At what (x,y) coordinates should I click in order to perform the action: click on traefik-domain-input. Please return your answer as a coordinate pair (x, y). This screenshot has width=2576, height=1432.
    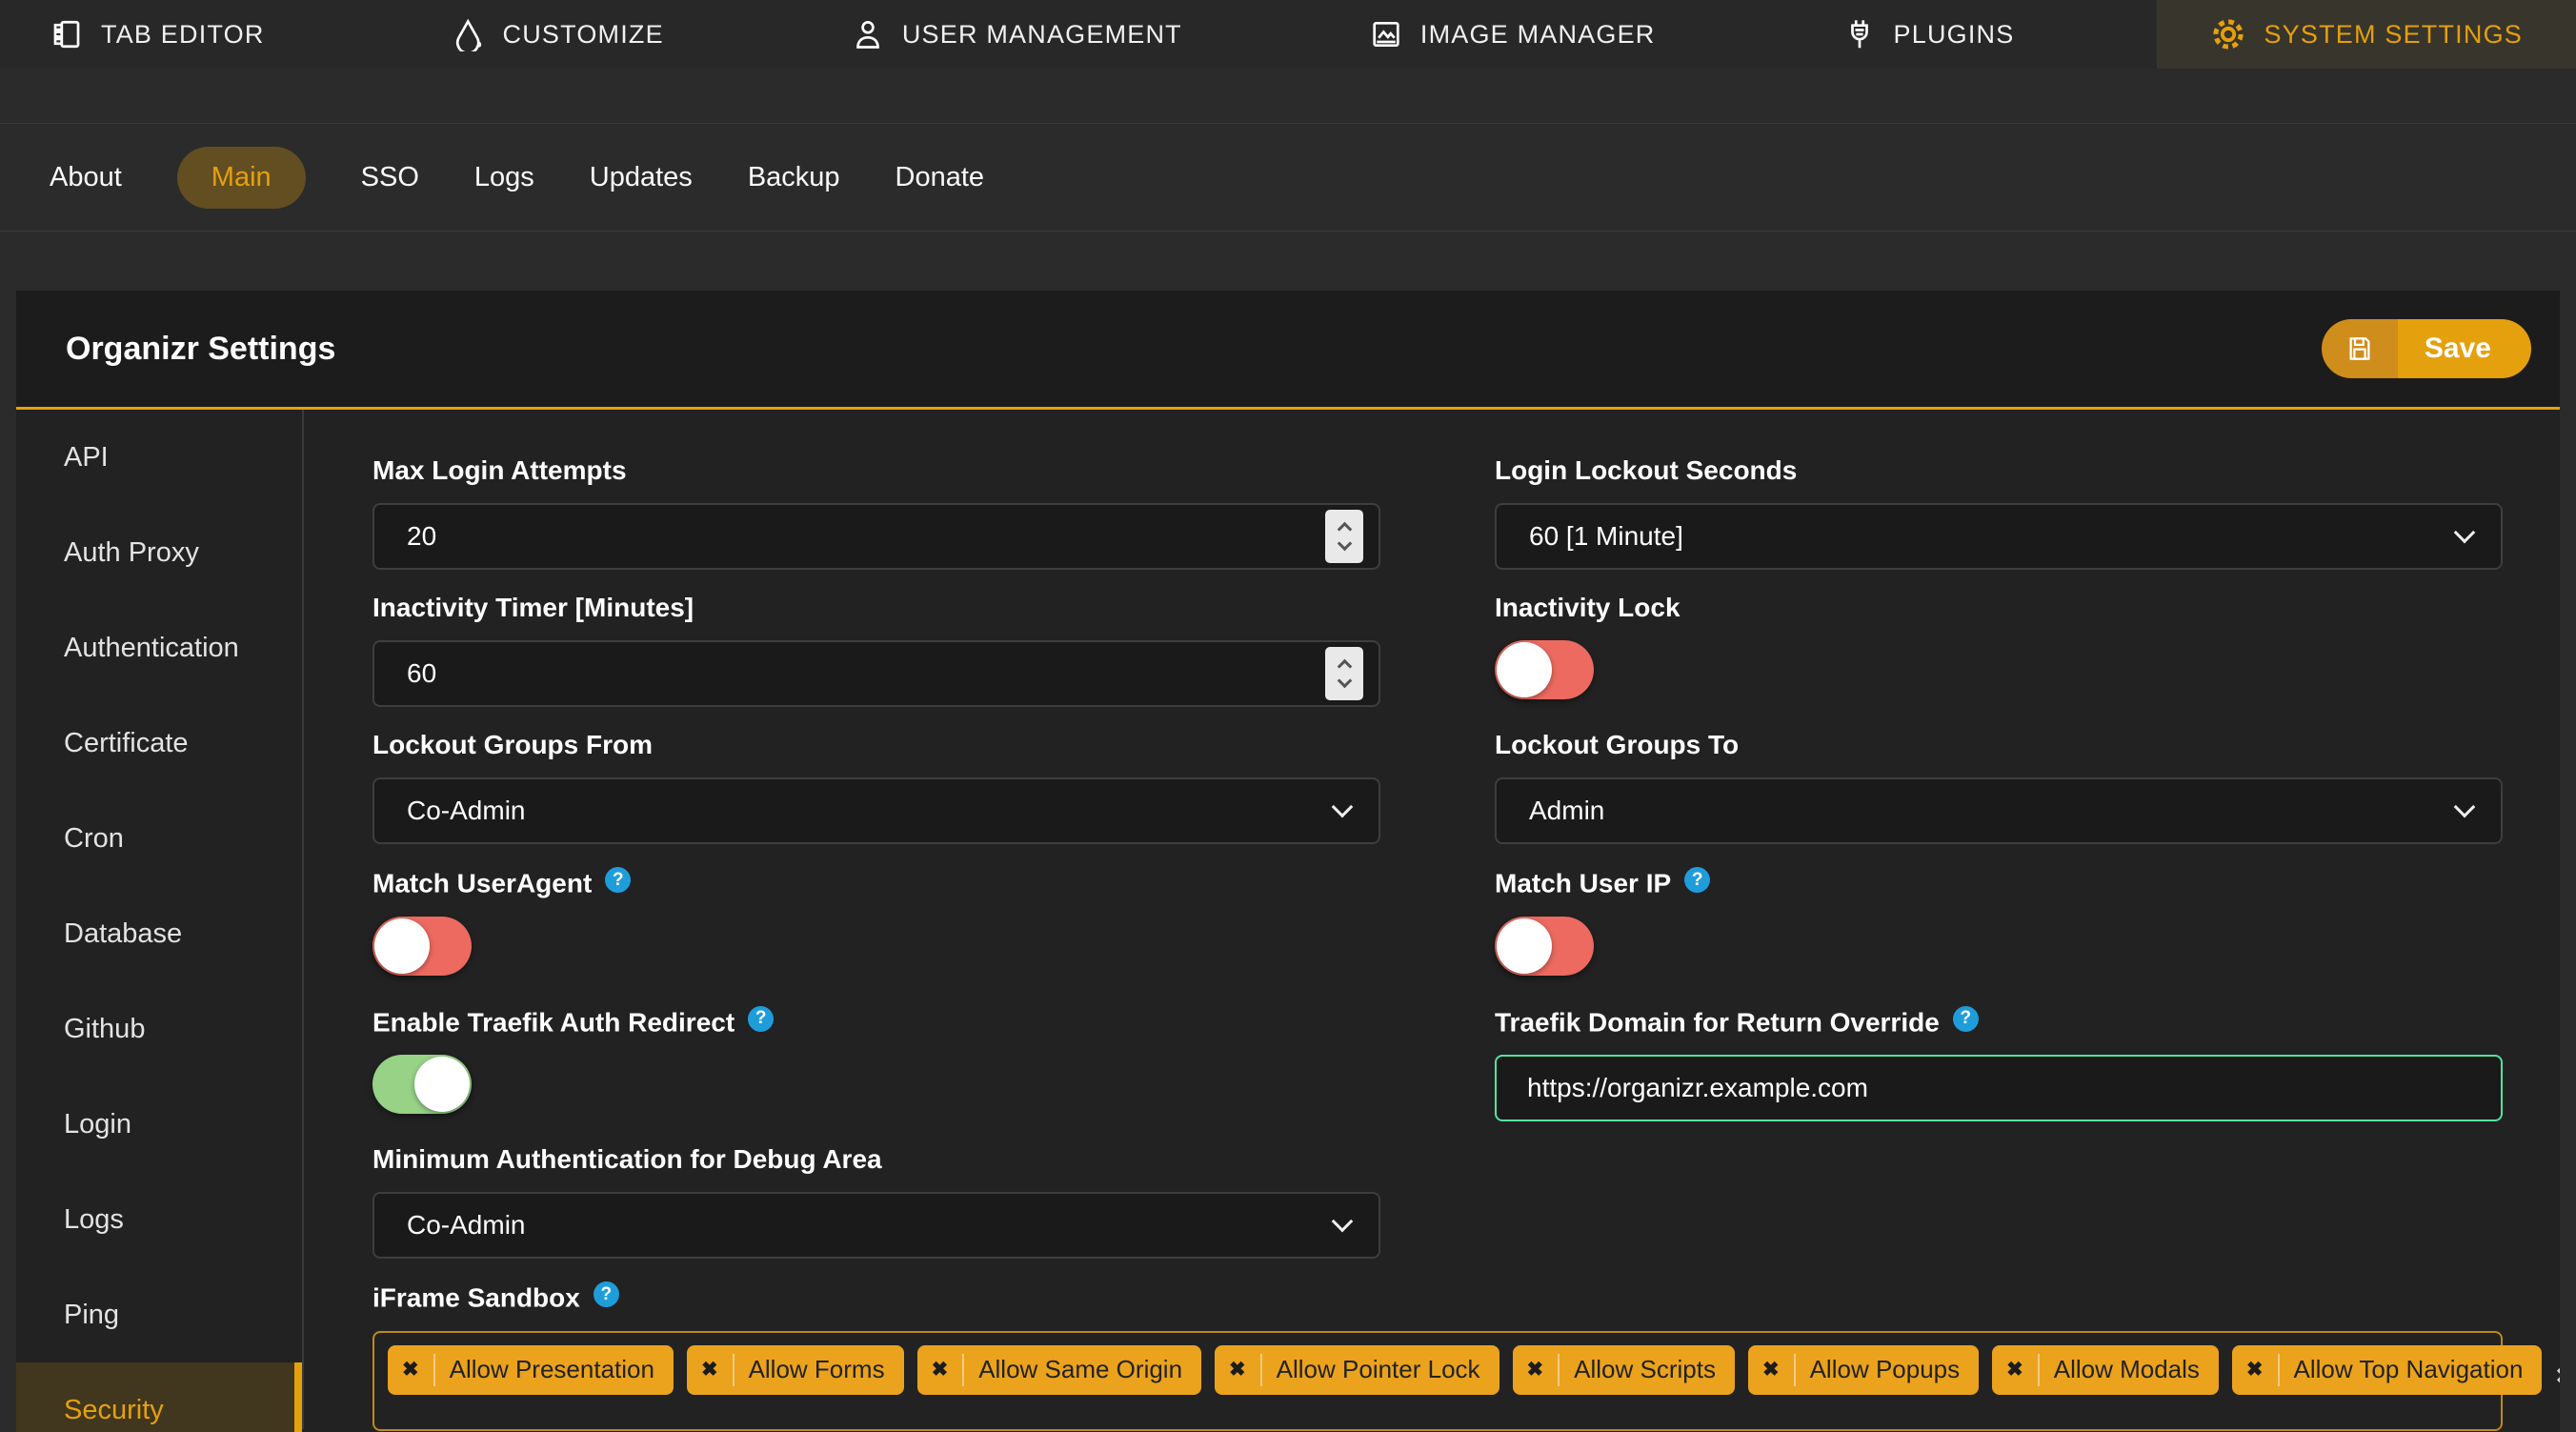
    Looking at the image, I should click on (1999, 1088).